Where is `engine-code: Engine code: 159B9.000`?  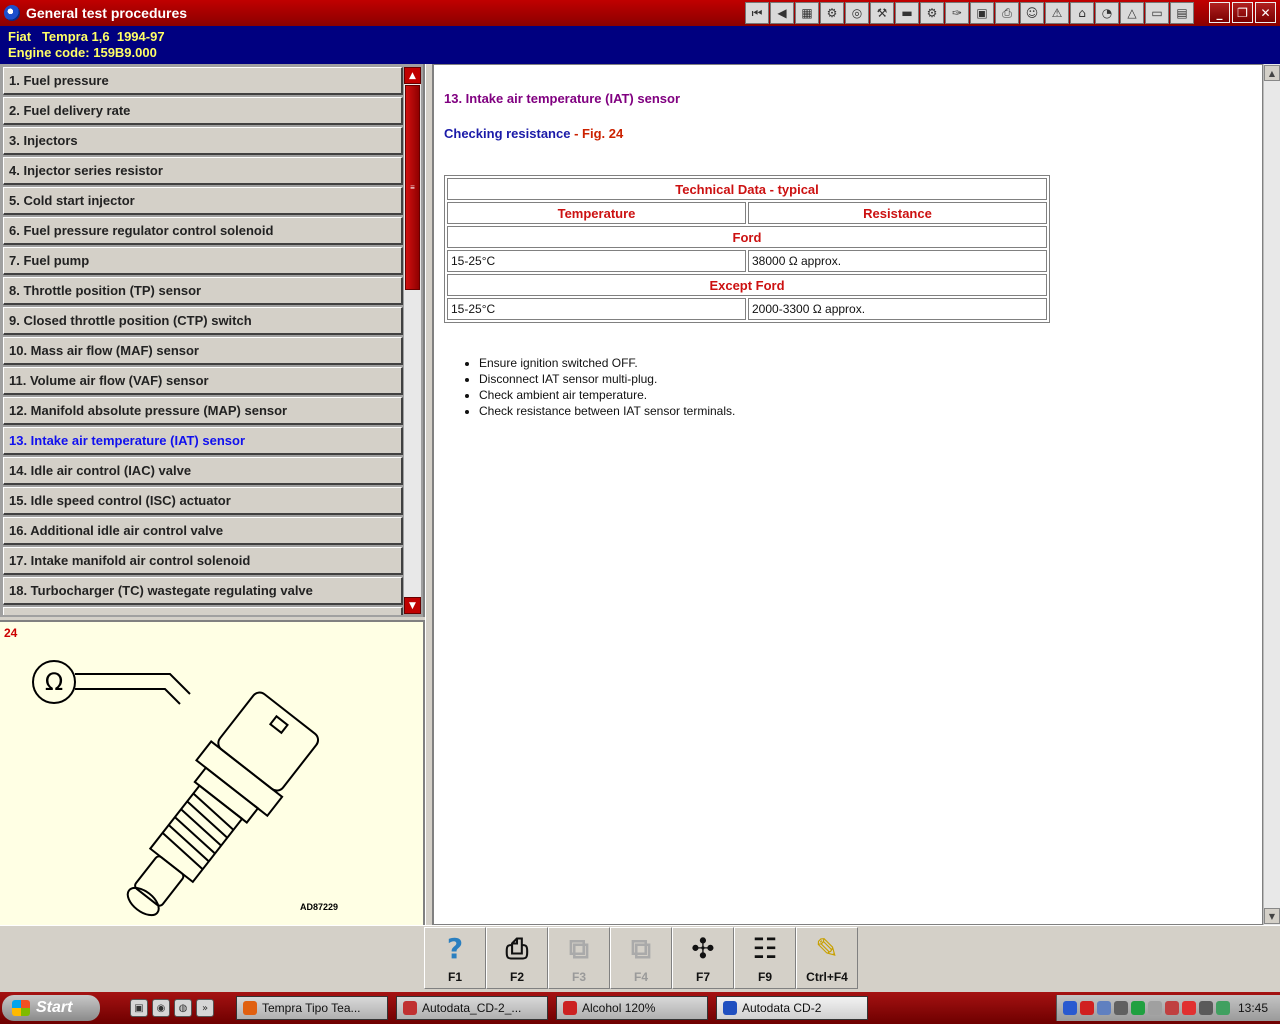 engine-code: Engine code: 159B9.000 is located at coordinates (82, 52).